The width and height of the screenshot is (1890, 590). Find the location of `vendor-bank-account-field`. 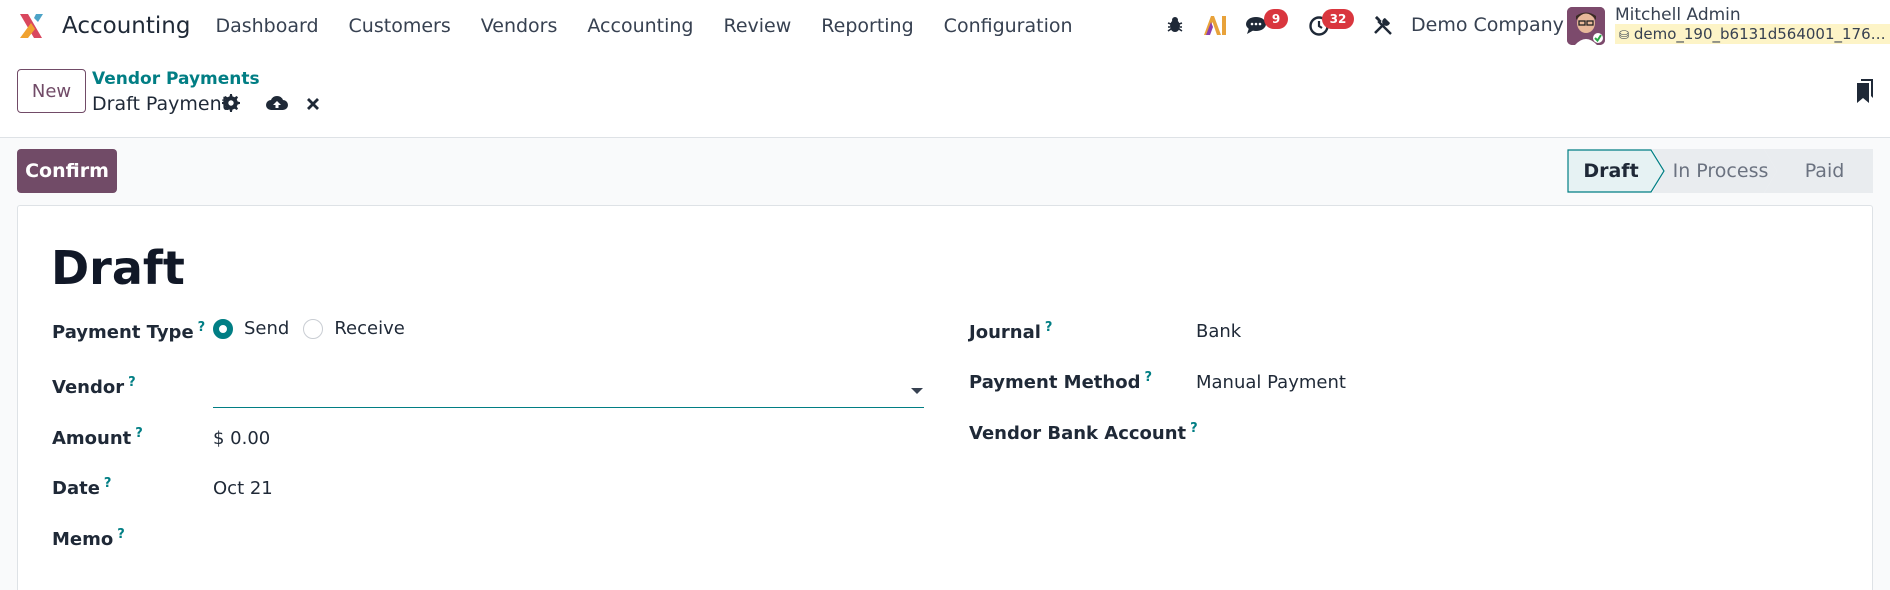

vendor-bank-account-field is located at coordinates (1446, 435).